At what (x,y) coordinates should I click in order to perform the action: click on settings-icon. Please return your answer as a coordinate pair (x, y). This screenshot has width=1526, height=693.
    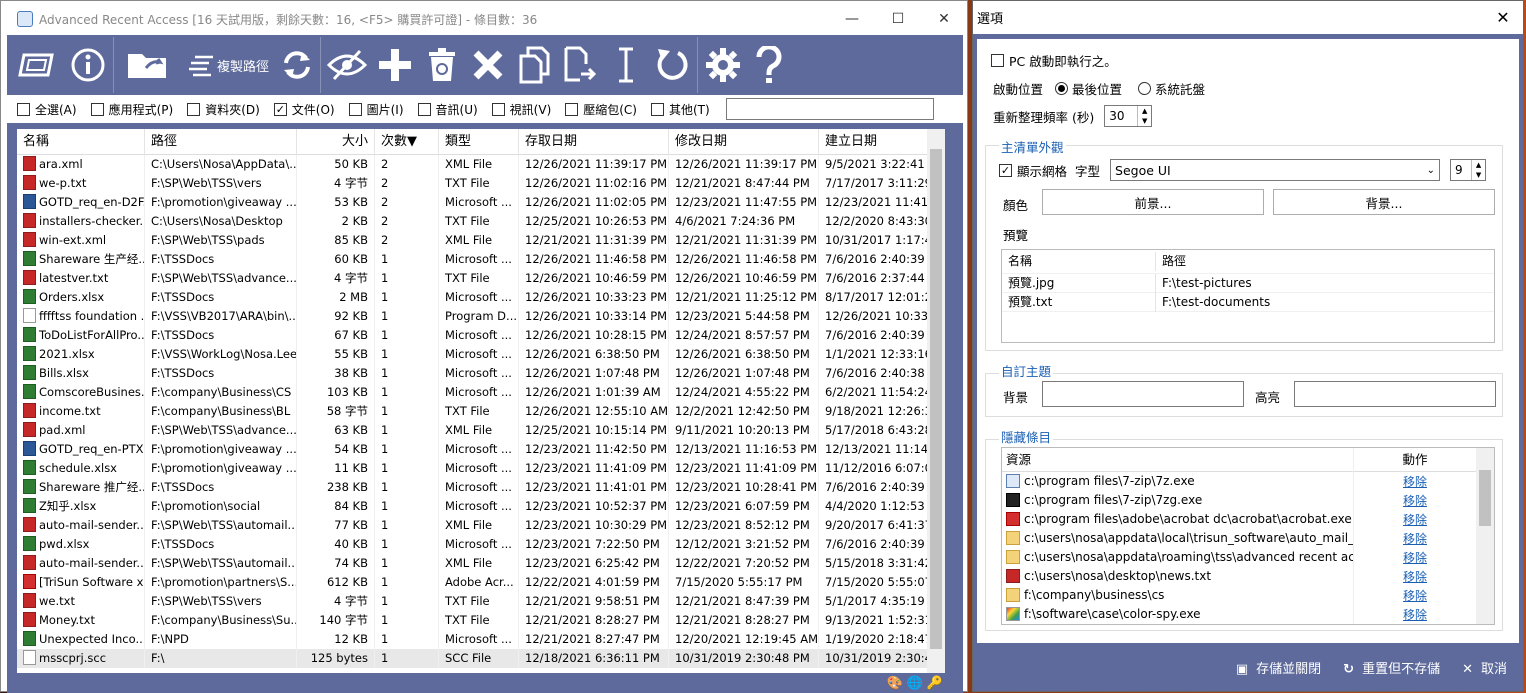
    Looking at the image, I should click on (723, 65).